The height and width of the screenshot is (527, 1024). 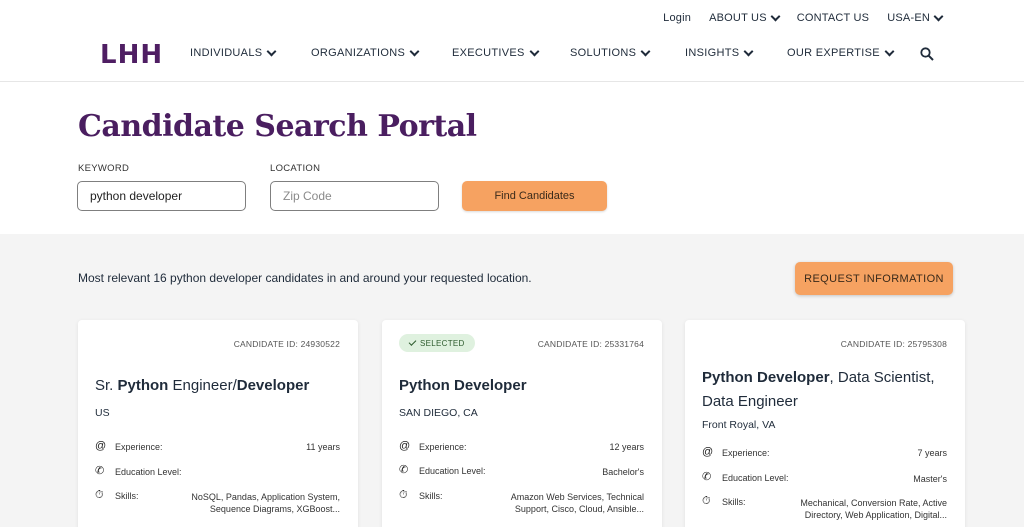 I want to click on candidate-location: Front Royal, VA, so click(x=739, y=425).